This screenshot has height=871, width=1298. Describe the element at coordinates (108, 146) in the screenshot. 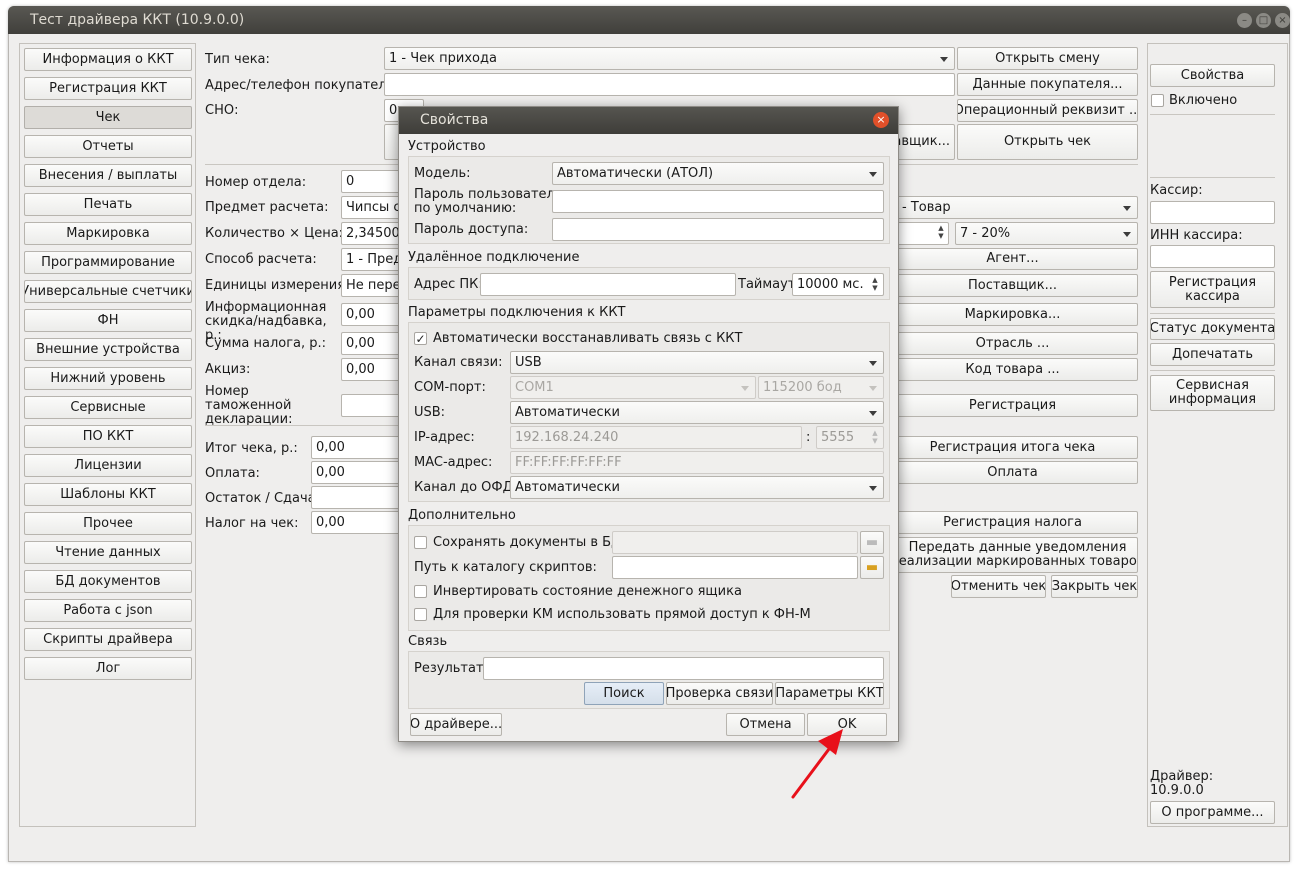

I see `nav-item: Отчеты` at that location.